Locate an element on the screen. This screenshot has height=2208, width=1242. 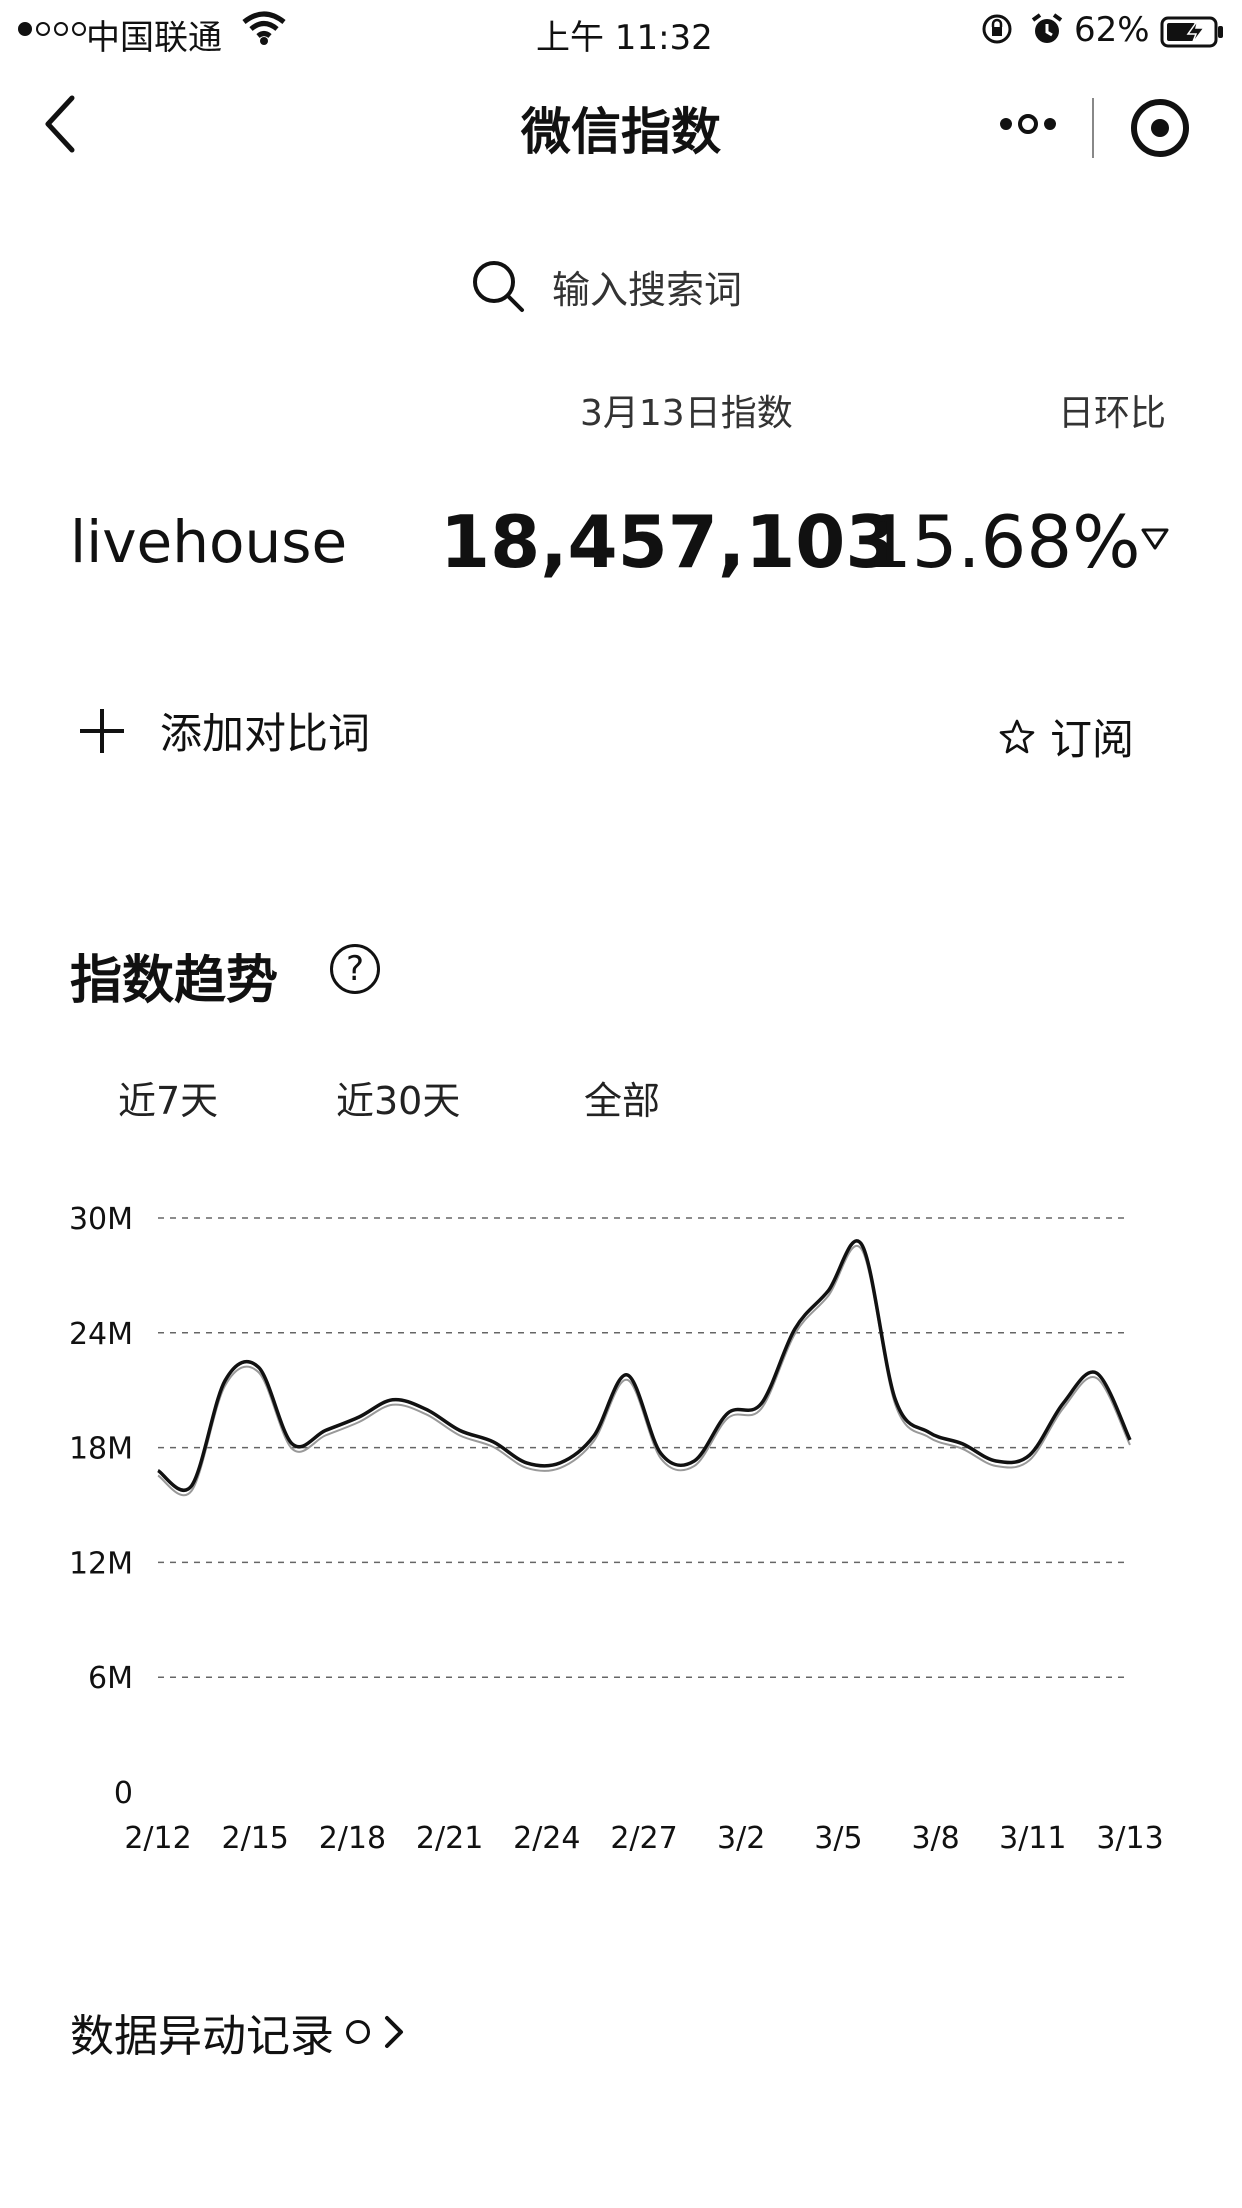
records-label: 数据异动记录 is located at coordinates (202, 2036).